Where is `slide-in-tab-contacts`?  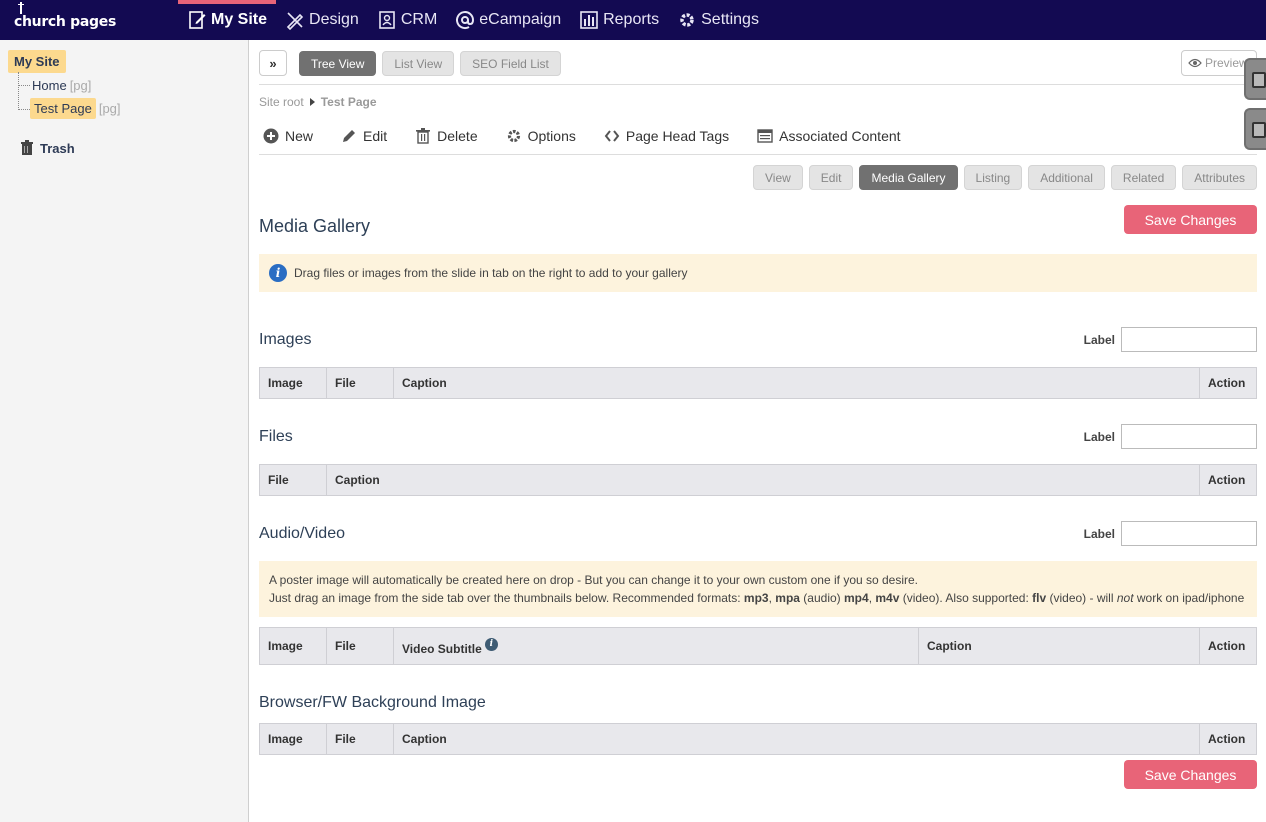
slide-in-tab-contacts is located at coordinates (1255, 79).